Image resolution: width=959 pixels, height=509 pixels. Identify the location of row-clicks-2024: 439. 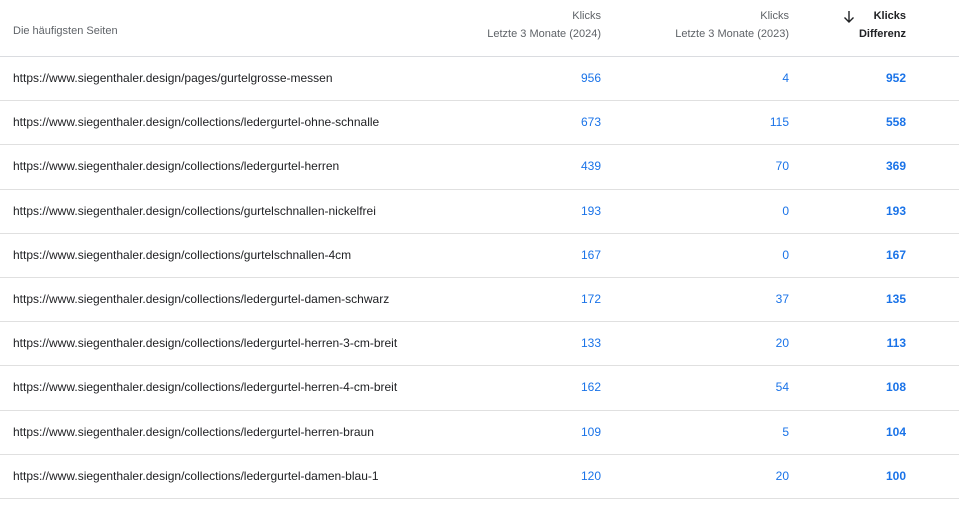
(590, 166).